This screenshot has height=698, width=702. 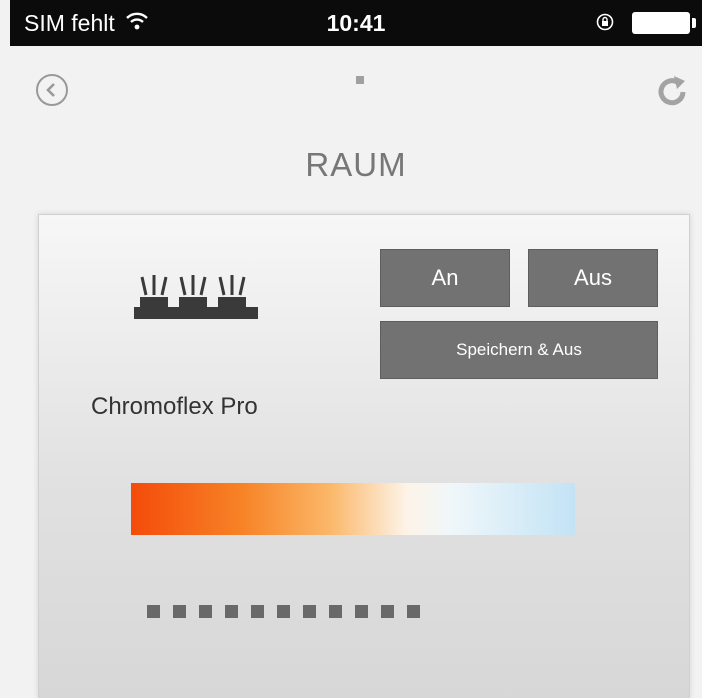 I want to click on status-time: 10:41, so click(x=356, y=22).